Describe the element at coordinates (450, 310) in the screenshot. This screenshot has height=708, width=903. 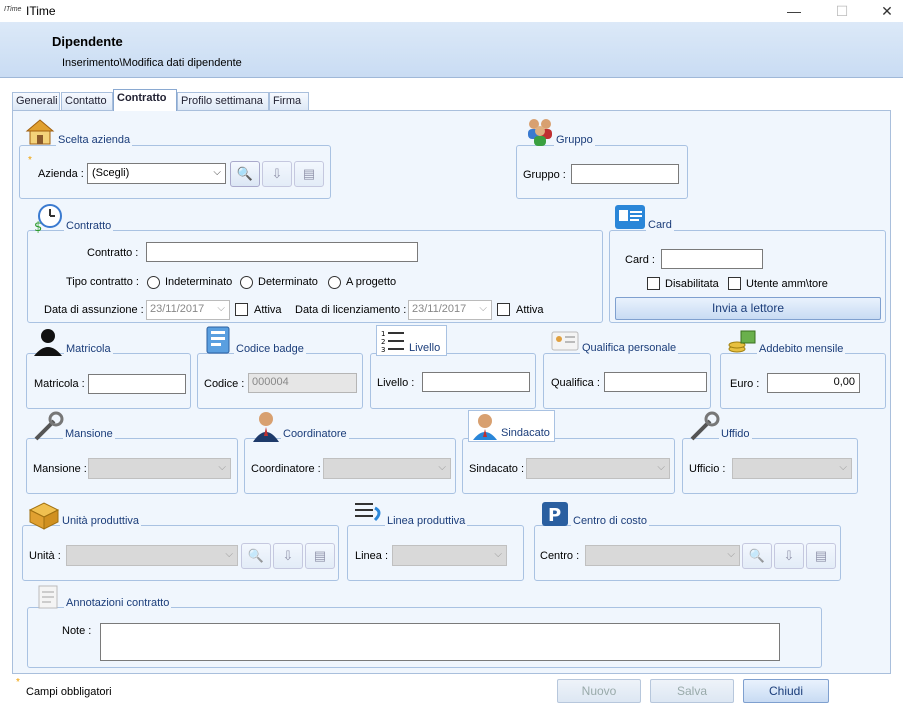
I see `data-licenziamento-picker: 23/11/2017 ⌵` at that location.